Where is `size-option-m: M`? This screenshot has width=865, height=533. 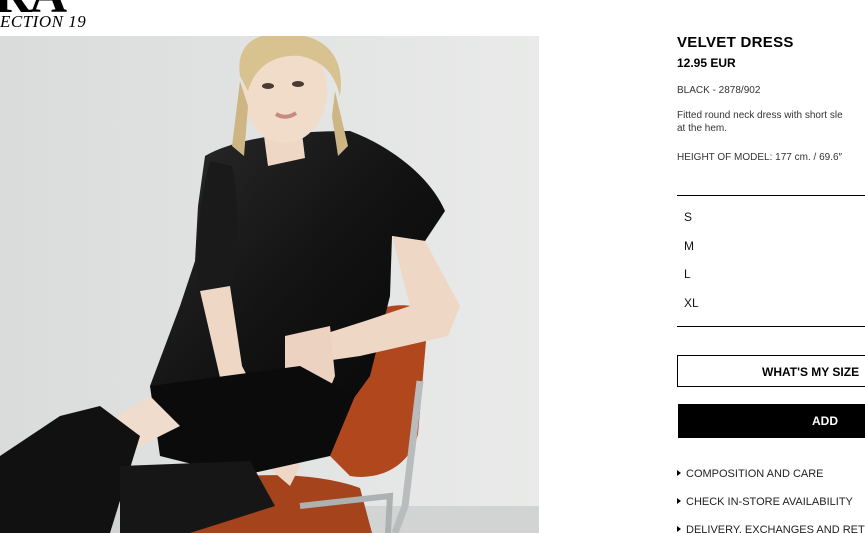 size-option-m: M is located at coordinates (689, 246).